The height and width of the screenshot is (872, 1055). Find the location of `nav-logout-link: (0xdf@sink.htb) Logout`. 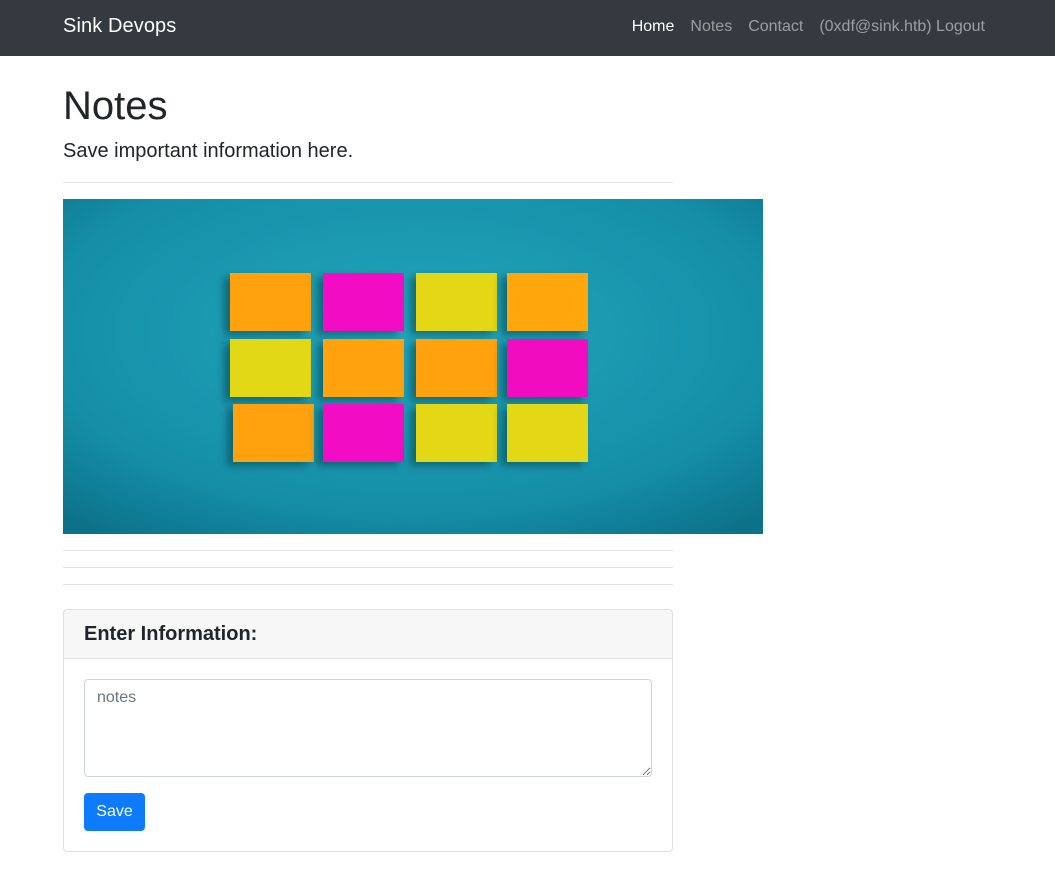

nav-logout-link: (0xdf@sink.htb) Logout is located at coordinates (902, 27).